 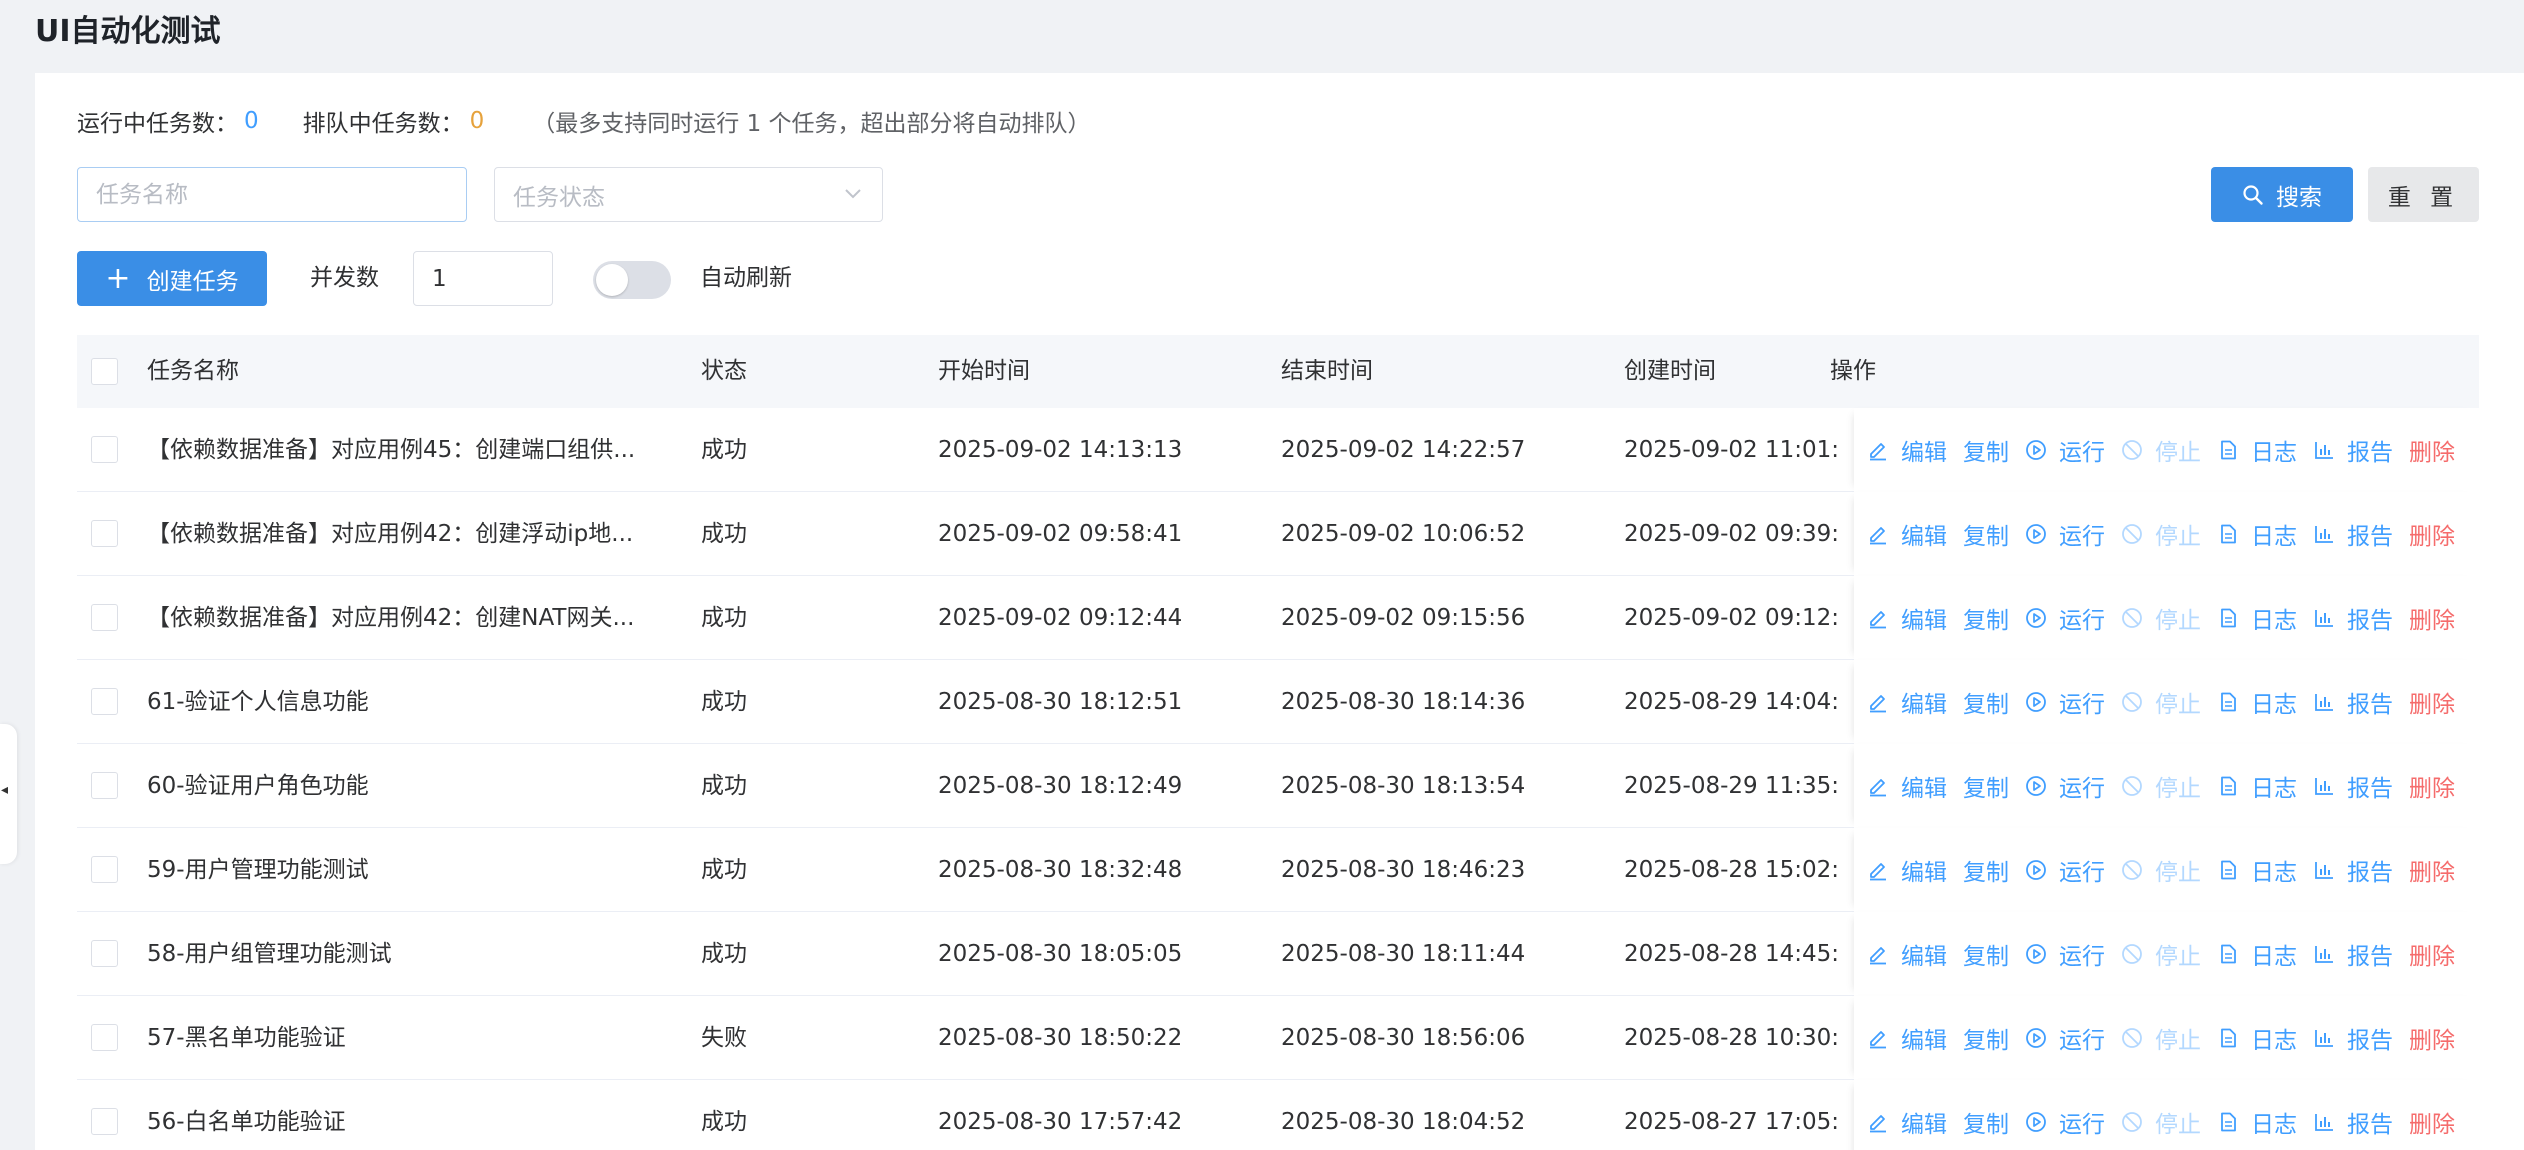 What do you see at coordinates (272, 194) in the screenshot?
I see `task-name-input` at bounding box center [272, 194].